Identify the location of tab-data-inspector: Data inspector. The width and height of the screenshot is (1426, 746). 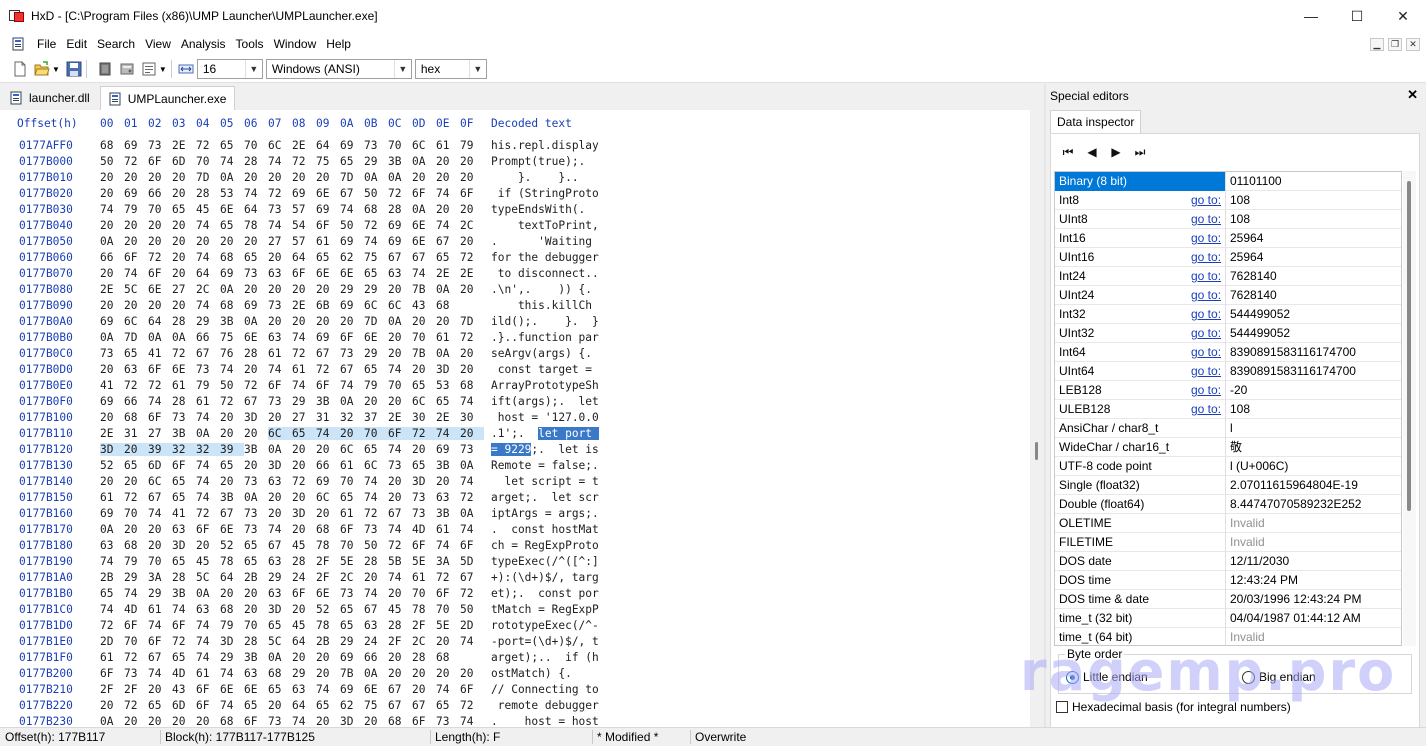
(1096, 122).